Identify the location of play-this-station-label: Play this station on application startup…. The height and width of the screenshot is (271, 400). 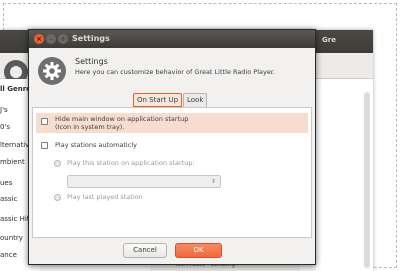
(131, 163).